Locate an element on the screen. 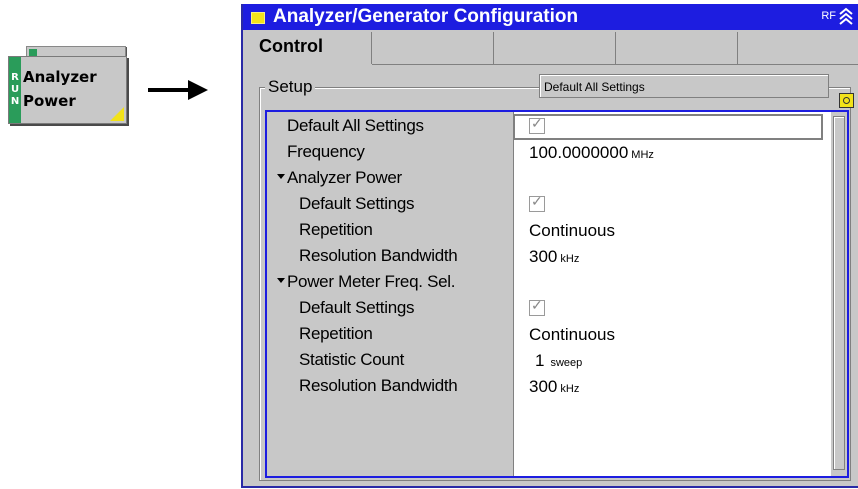 The height and width of the screenshot is (489, 858). statistic-count-value: 1 sweep is located at coordinates (558, 361).